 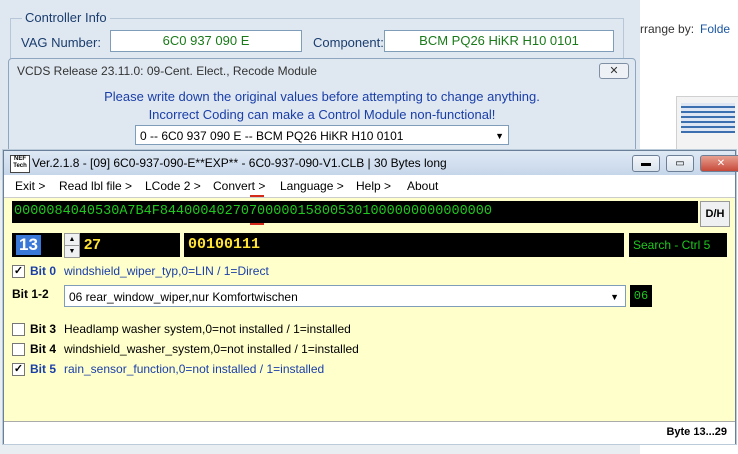 What do you see at coordinates (641, 296) in the screenshot?
I see `bit-1-2-value: 06` at bounding box center [641, 296].